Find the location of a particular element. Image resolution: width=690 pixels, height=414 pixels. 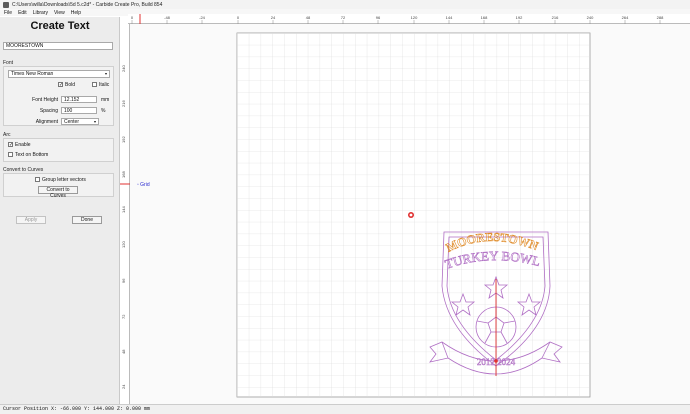

bold-checkbox: ✓ is located at coordinates (60, 85).